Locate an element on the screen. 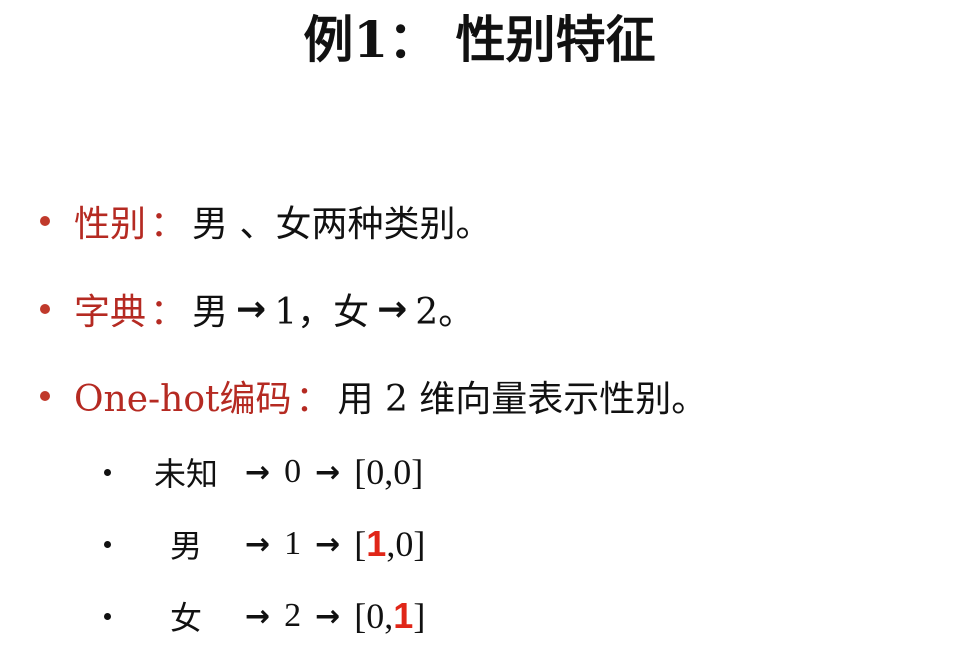  sub-item-label: 女 is located at coordinates (185, 618).